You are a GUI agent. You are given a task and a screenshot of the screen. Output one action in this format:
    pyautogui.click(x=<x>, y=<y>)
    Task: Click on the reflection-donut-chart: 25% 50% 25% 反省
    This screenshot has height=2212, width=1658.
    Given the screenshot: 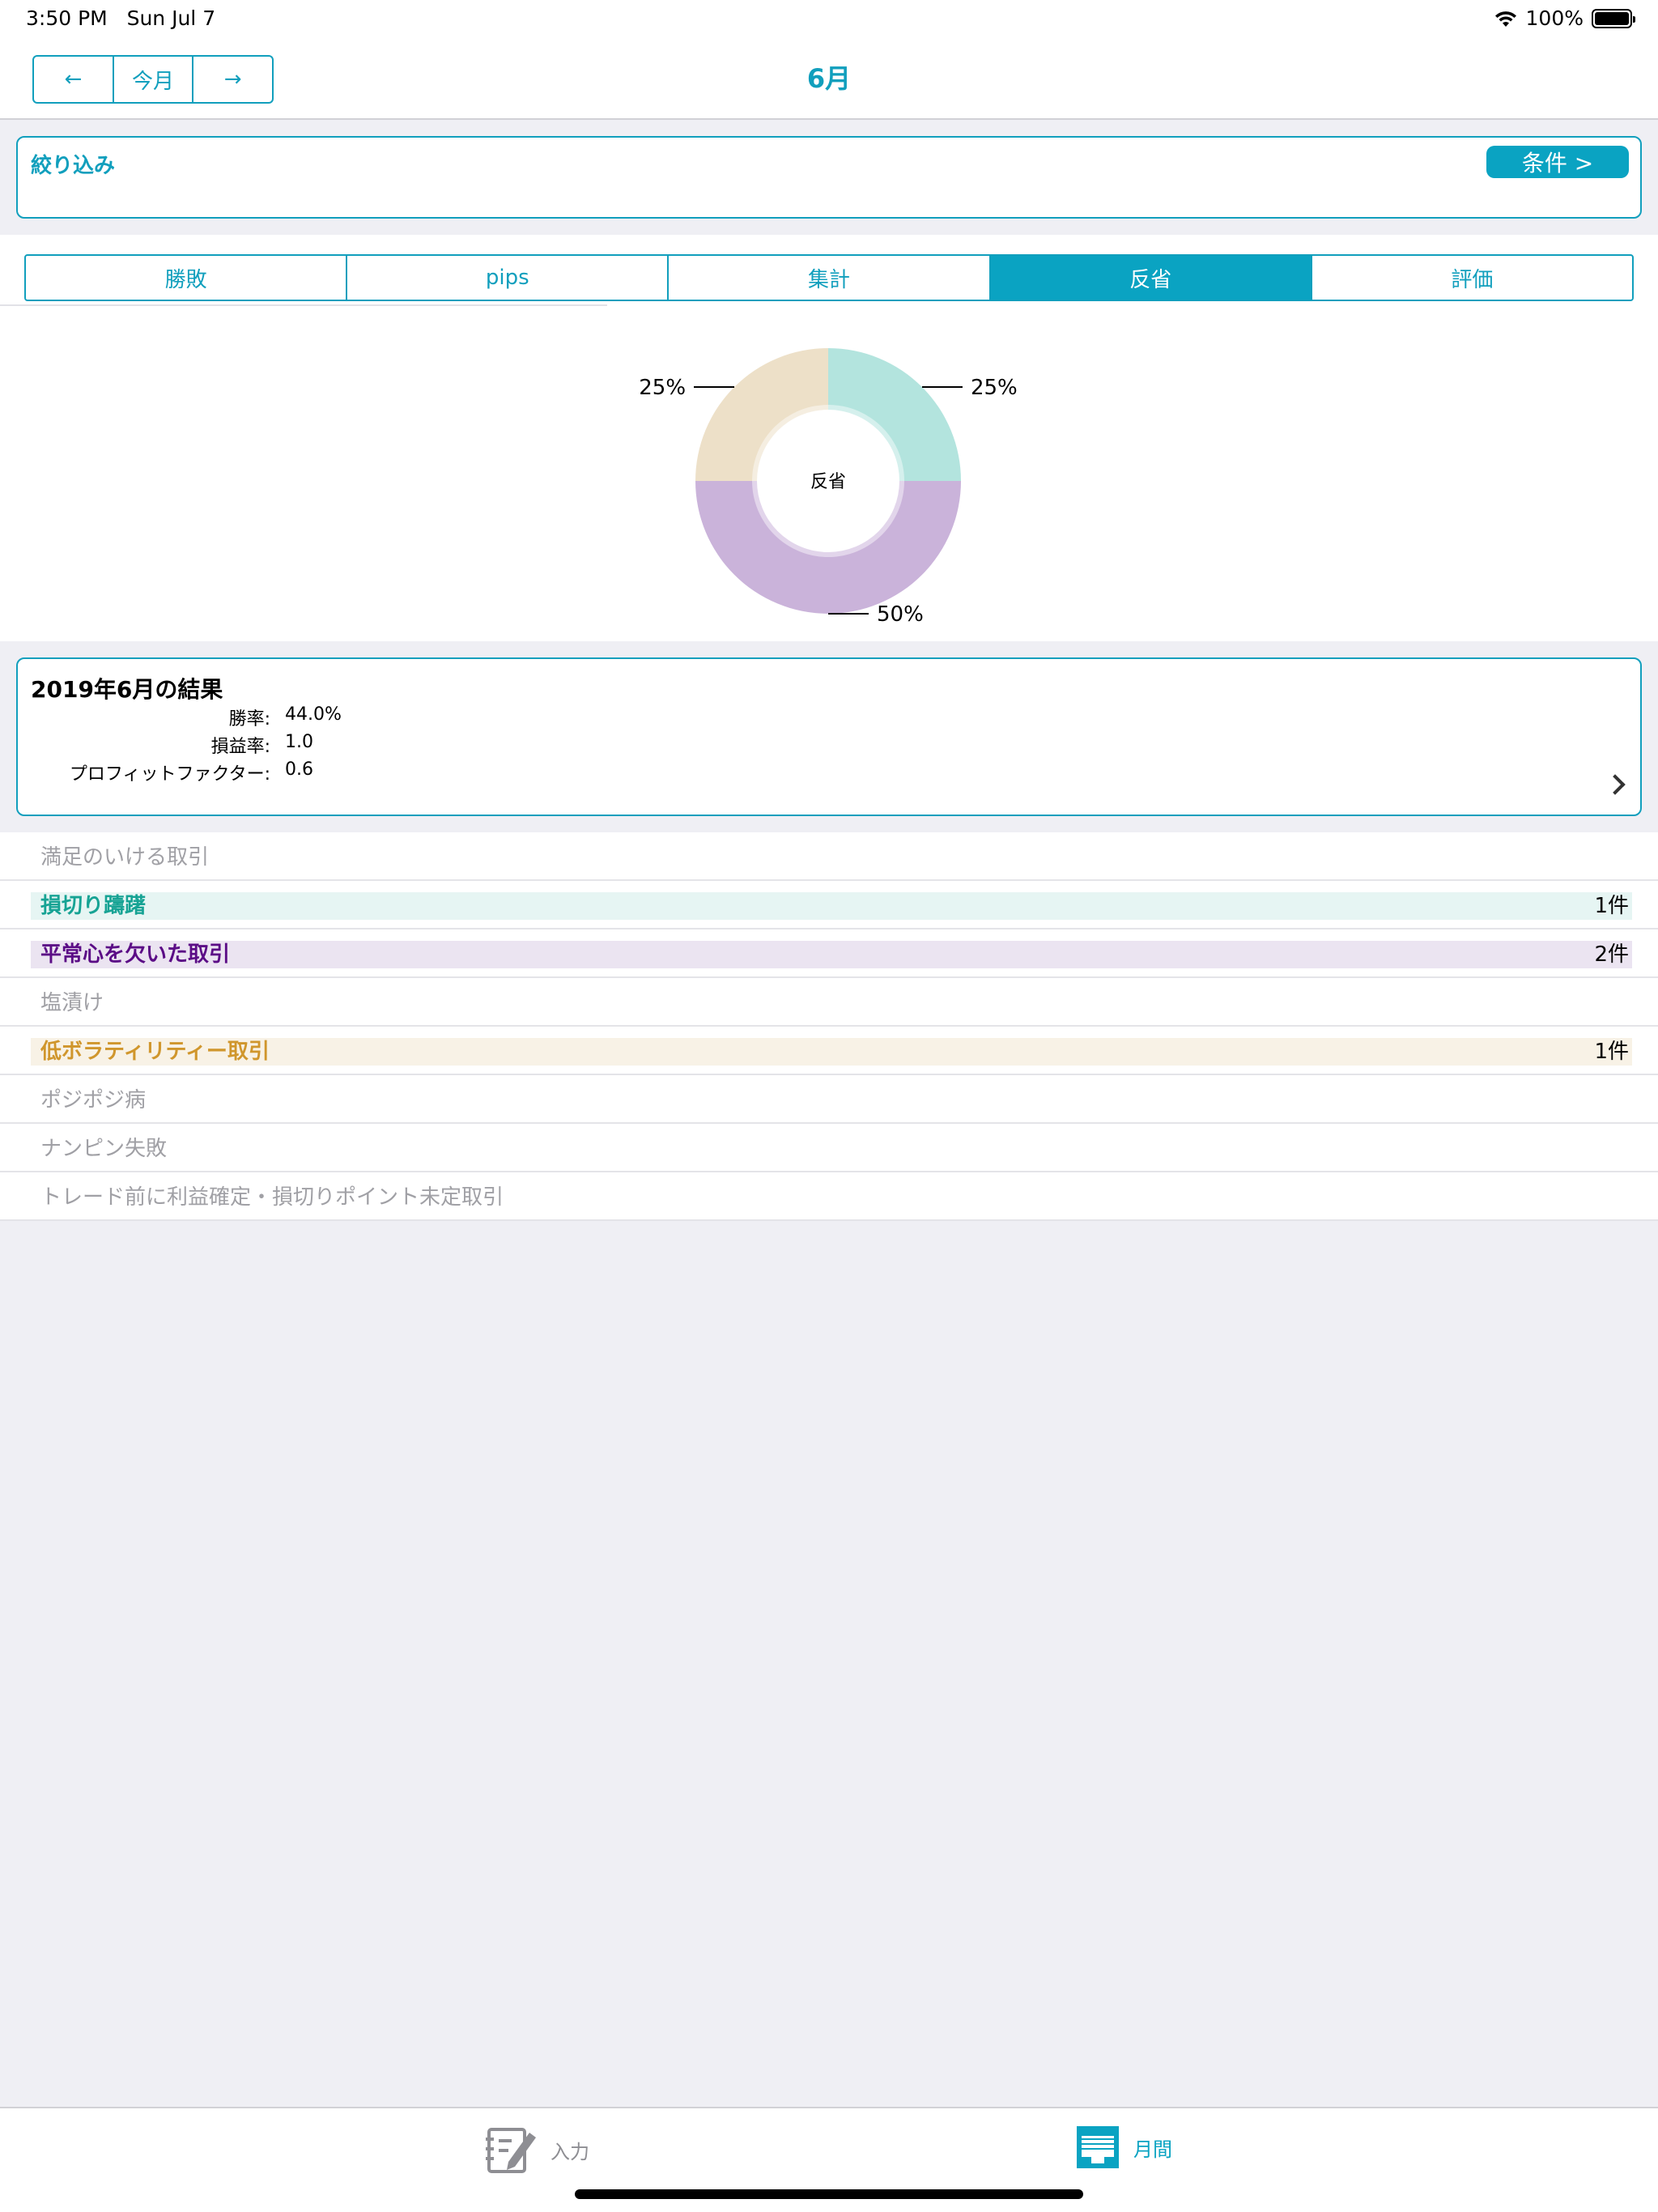 What is the action you would take?
    pyautogui.click(x=828, y=488)
    